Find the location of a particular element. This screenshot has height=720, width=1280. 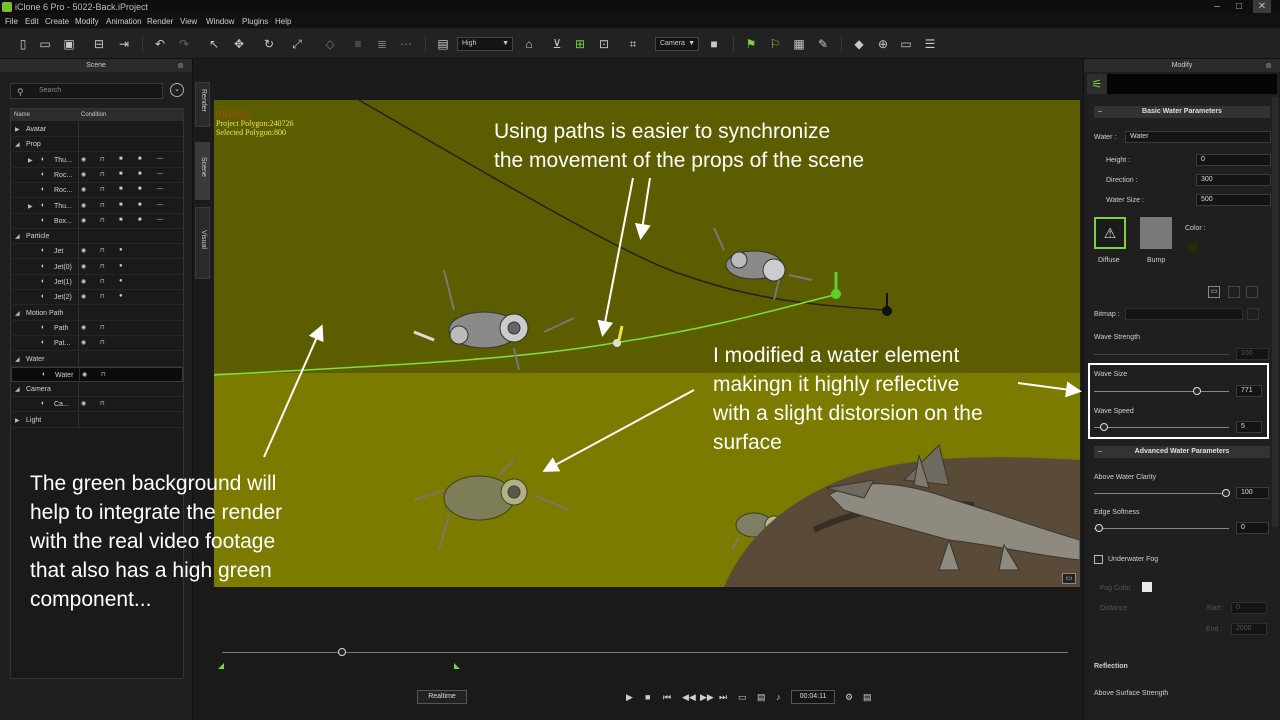

menu-create: Create is located at coordinates (57, 21).